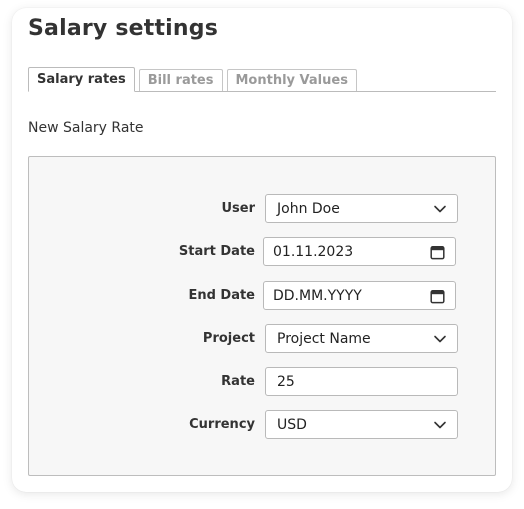  What do you see at coordinates (180, 80) in the screenshot?
I see `tab-bill-rates: Bill rates` at bounding box center [180, 80].